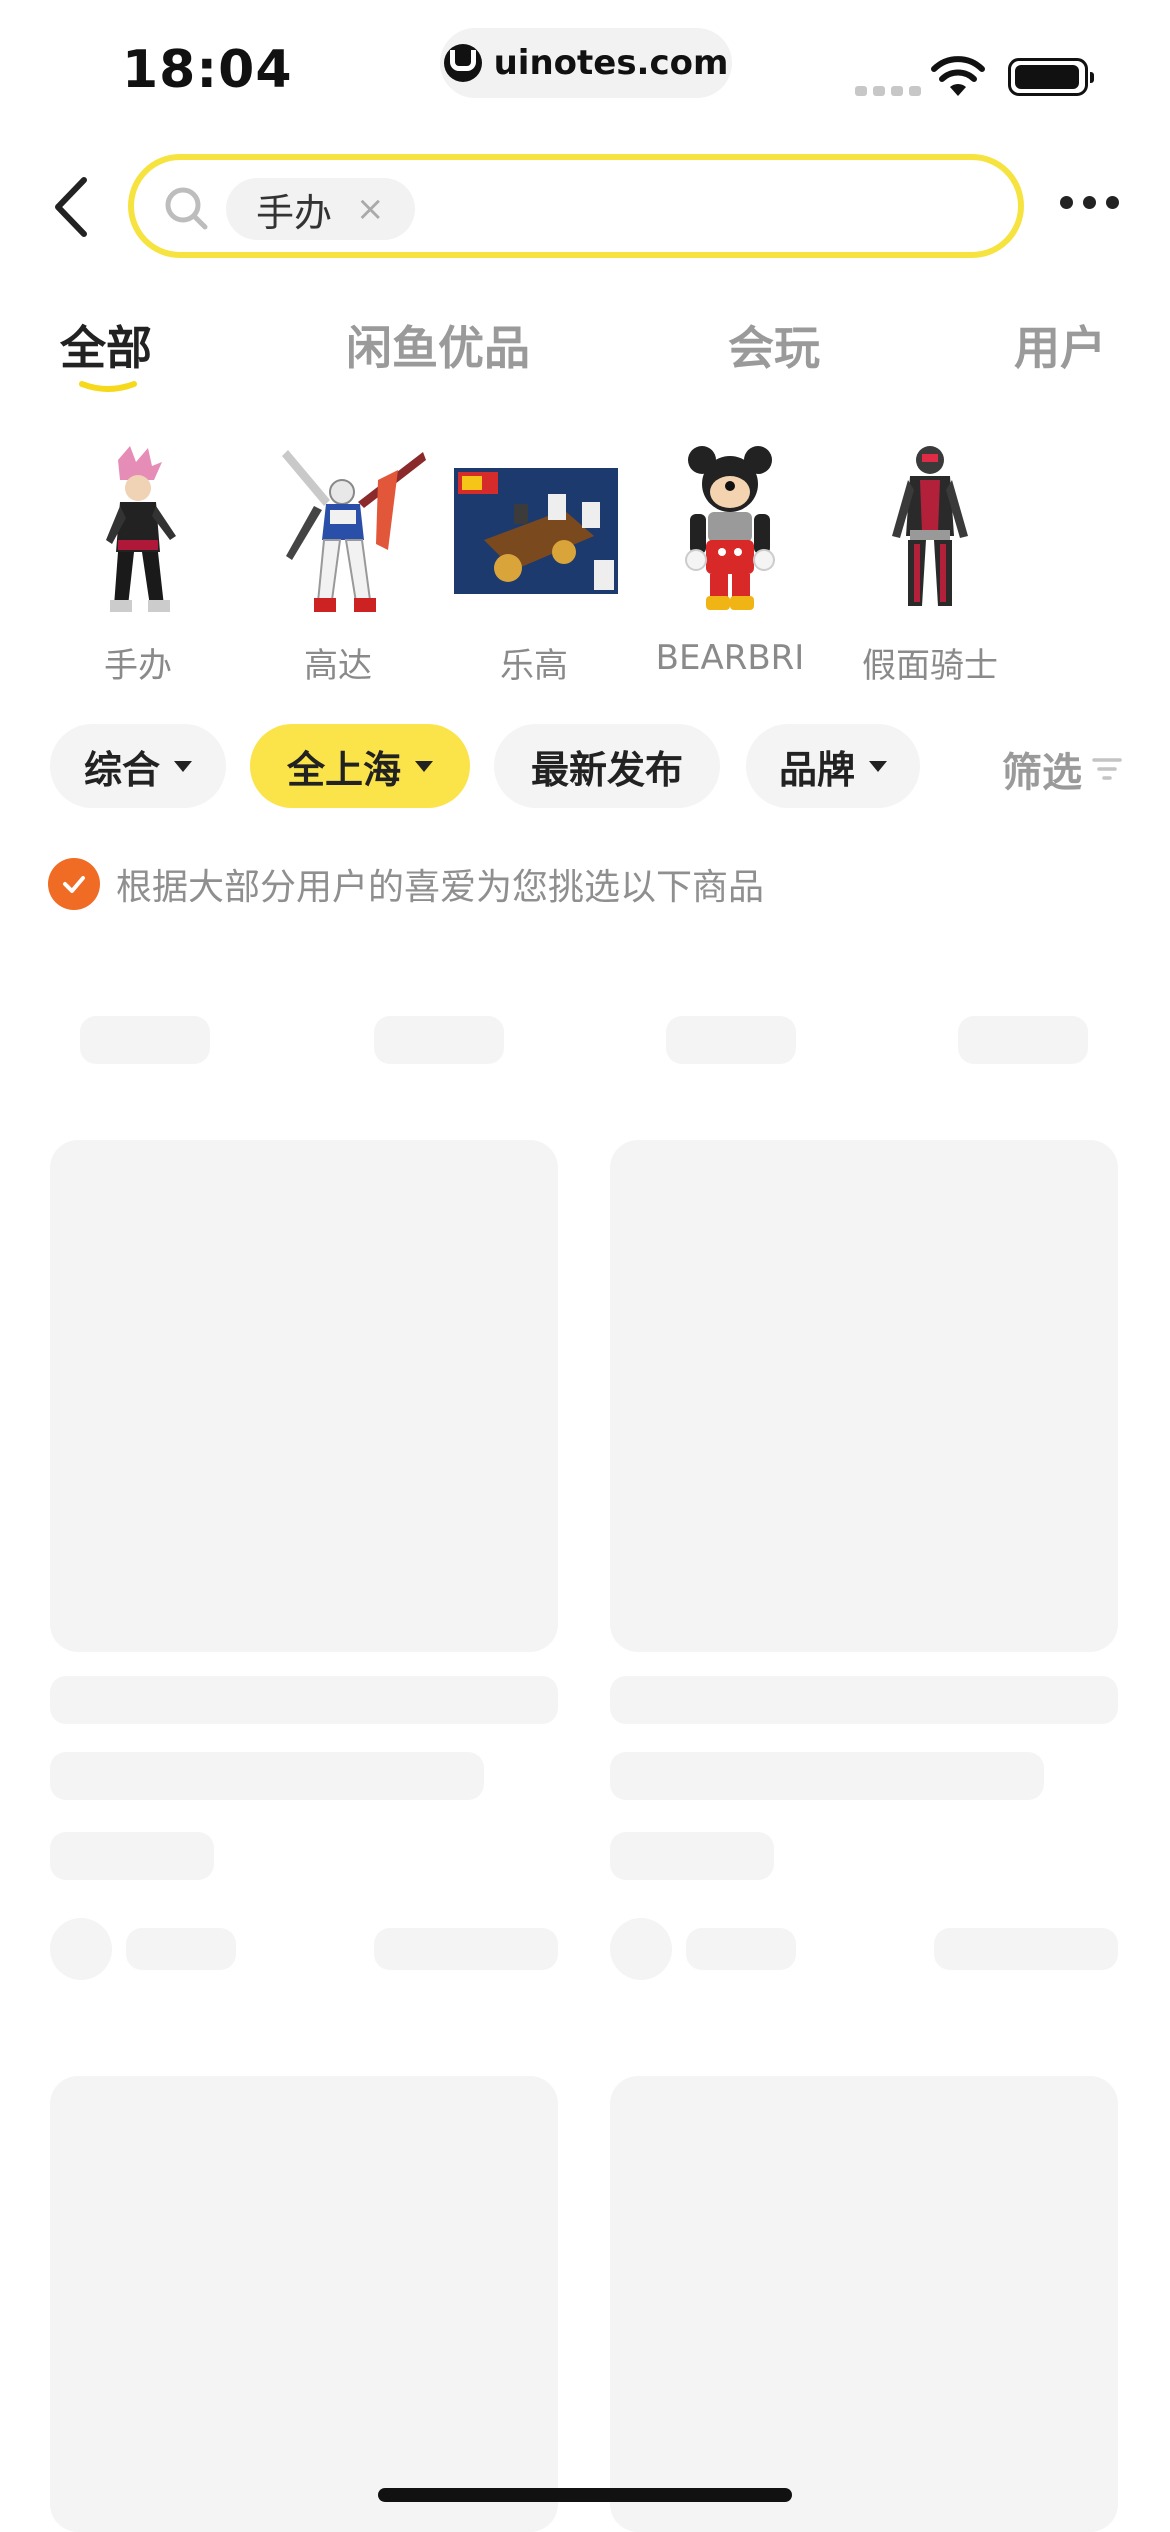 The image size is (1170, 2532). I want to click on tab-all: 全部, so click(106, 345).